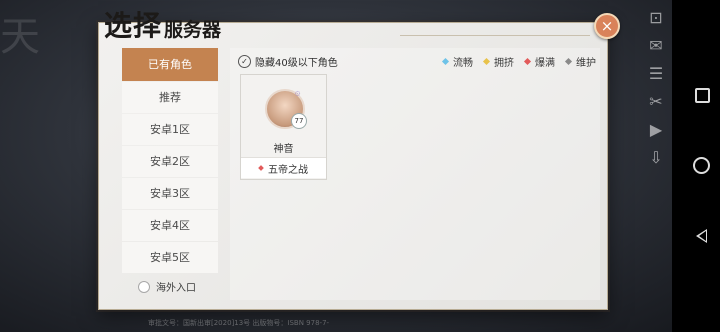 The height and width of the screenshot is (332, 720). I want to click on tab-android-4: 安卓4区, so click(170, 225).